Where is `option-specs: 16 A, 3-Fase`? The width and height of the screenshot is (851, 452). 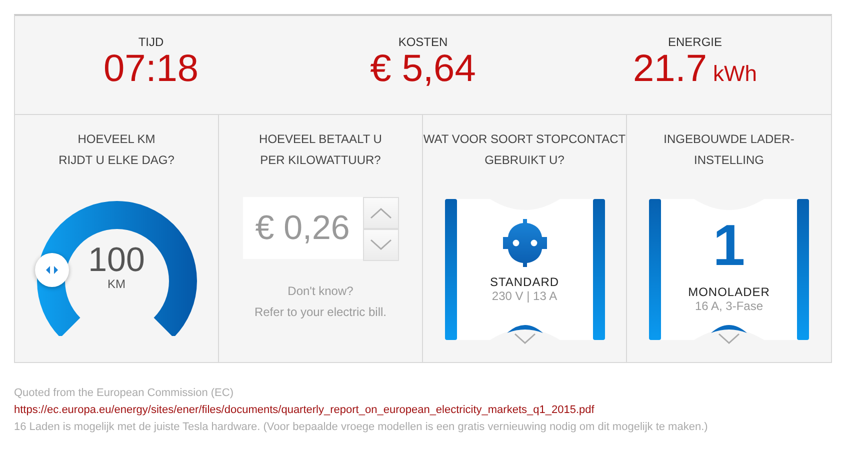 option-specs: 16 A, 3-Fase is located at coordinates (729, 306).